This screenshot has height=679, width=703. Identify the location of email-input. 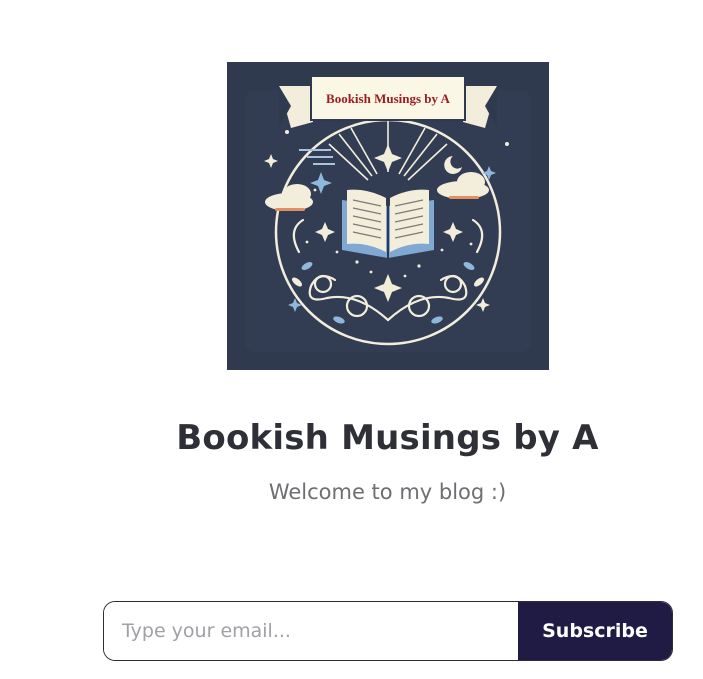
(311, 631).